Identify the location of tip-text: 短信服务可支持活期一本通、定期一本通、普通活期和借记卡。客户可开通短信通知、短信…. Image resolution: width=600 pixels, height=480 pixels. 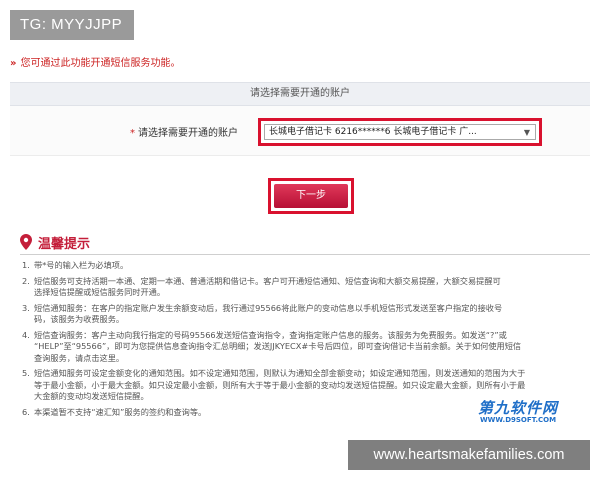
(267, 286).